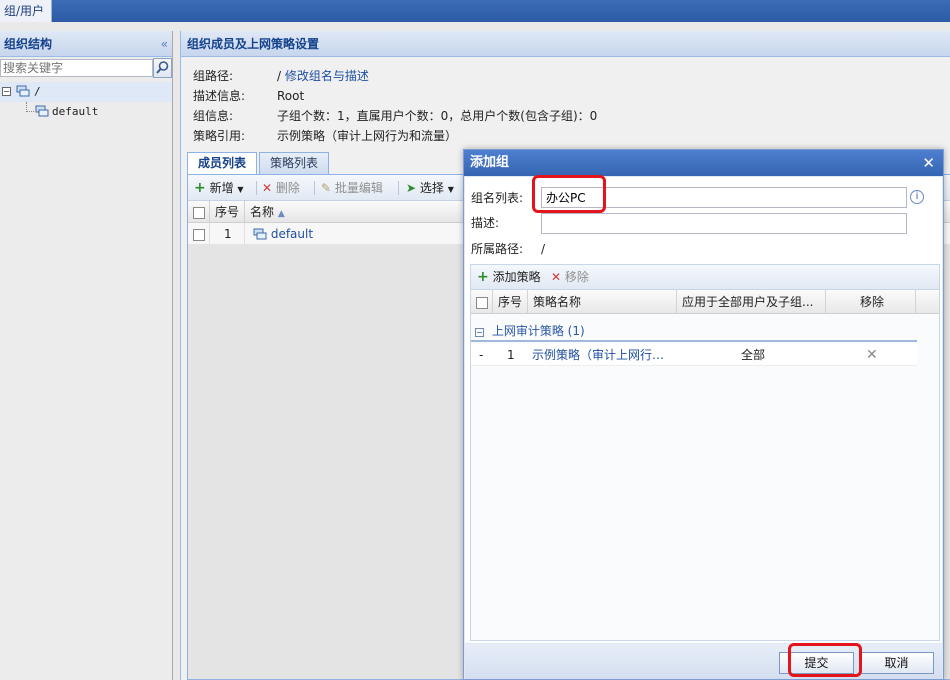 The width and height of the screenshot is (950, 680). Describe the element at coordinates (86, 44) in the screenshot. I see `org-structure-header: 组织结构 «` at that location.